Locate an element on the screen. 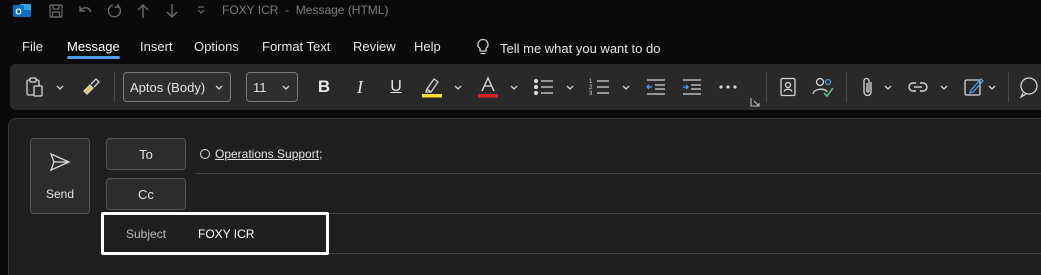  tab-file: File is located at coordinates (32, 46).